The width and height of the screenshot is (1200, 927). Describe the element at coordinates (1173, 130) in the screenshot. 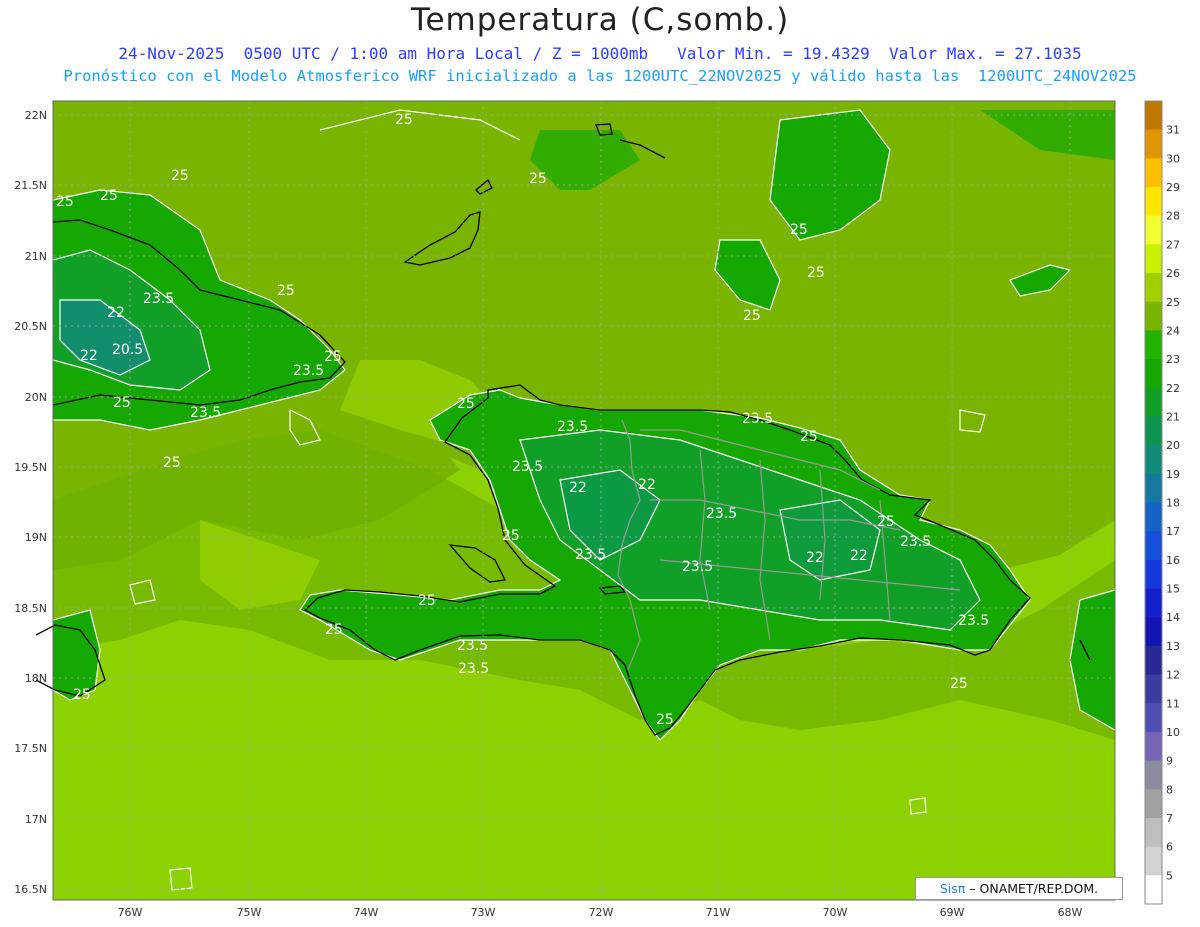

I see `colorbar-label: 31` at that location.